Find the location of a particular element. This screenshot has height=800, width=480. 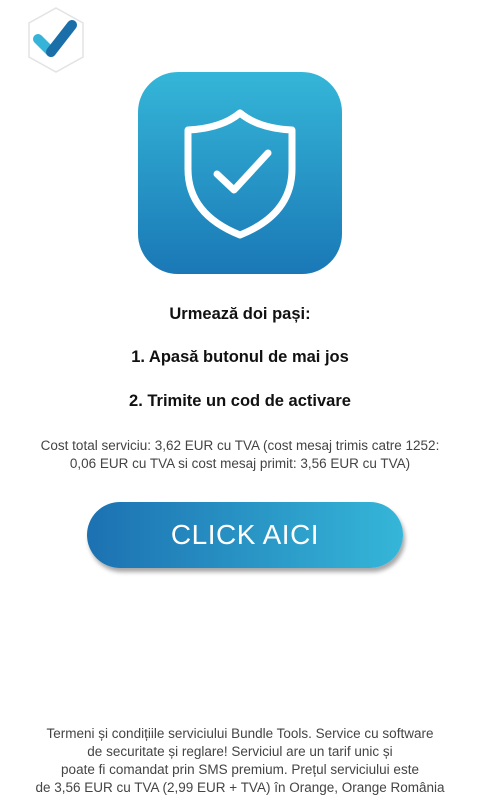

app-icon is located at coordinates (240, 173).